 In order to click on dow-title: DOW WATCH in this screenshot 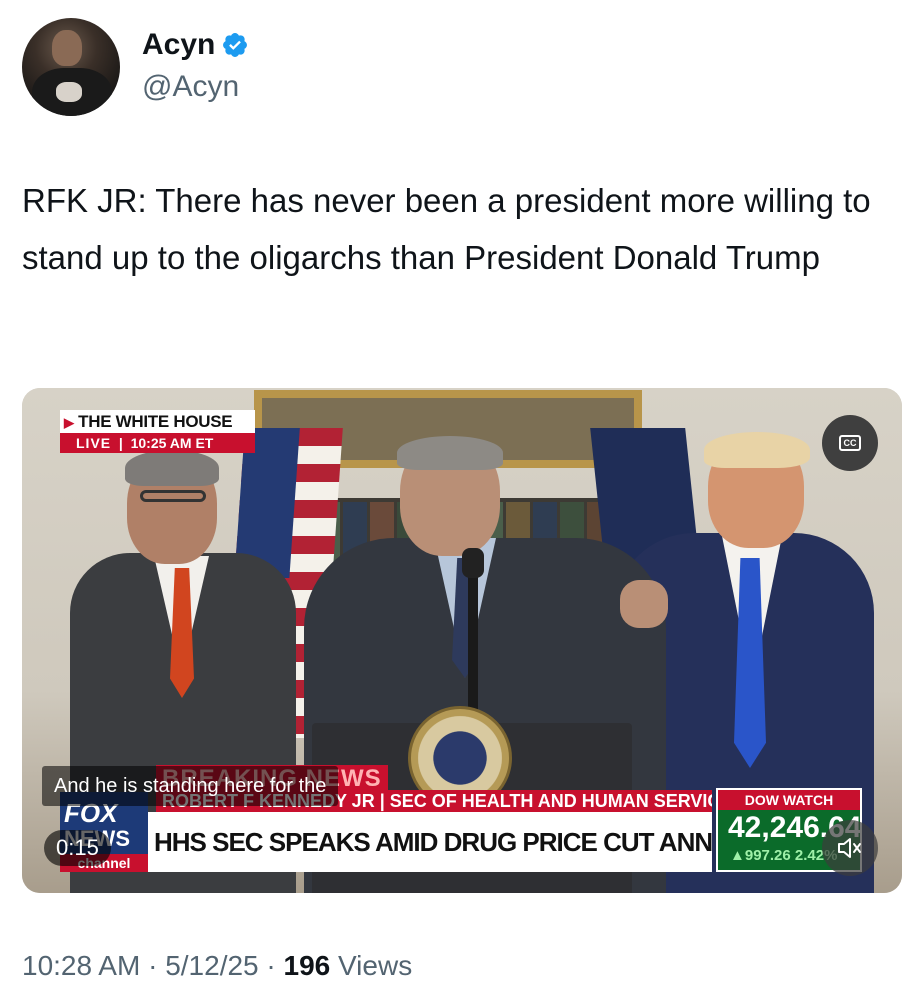, I will do `click(789, 800)`.